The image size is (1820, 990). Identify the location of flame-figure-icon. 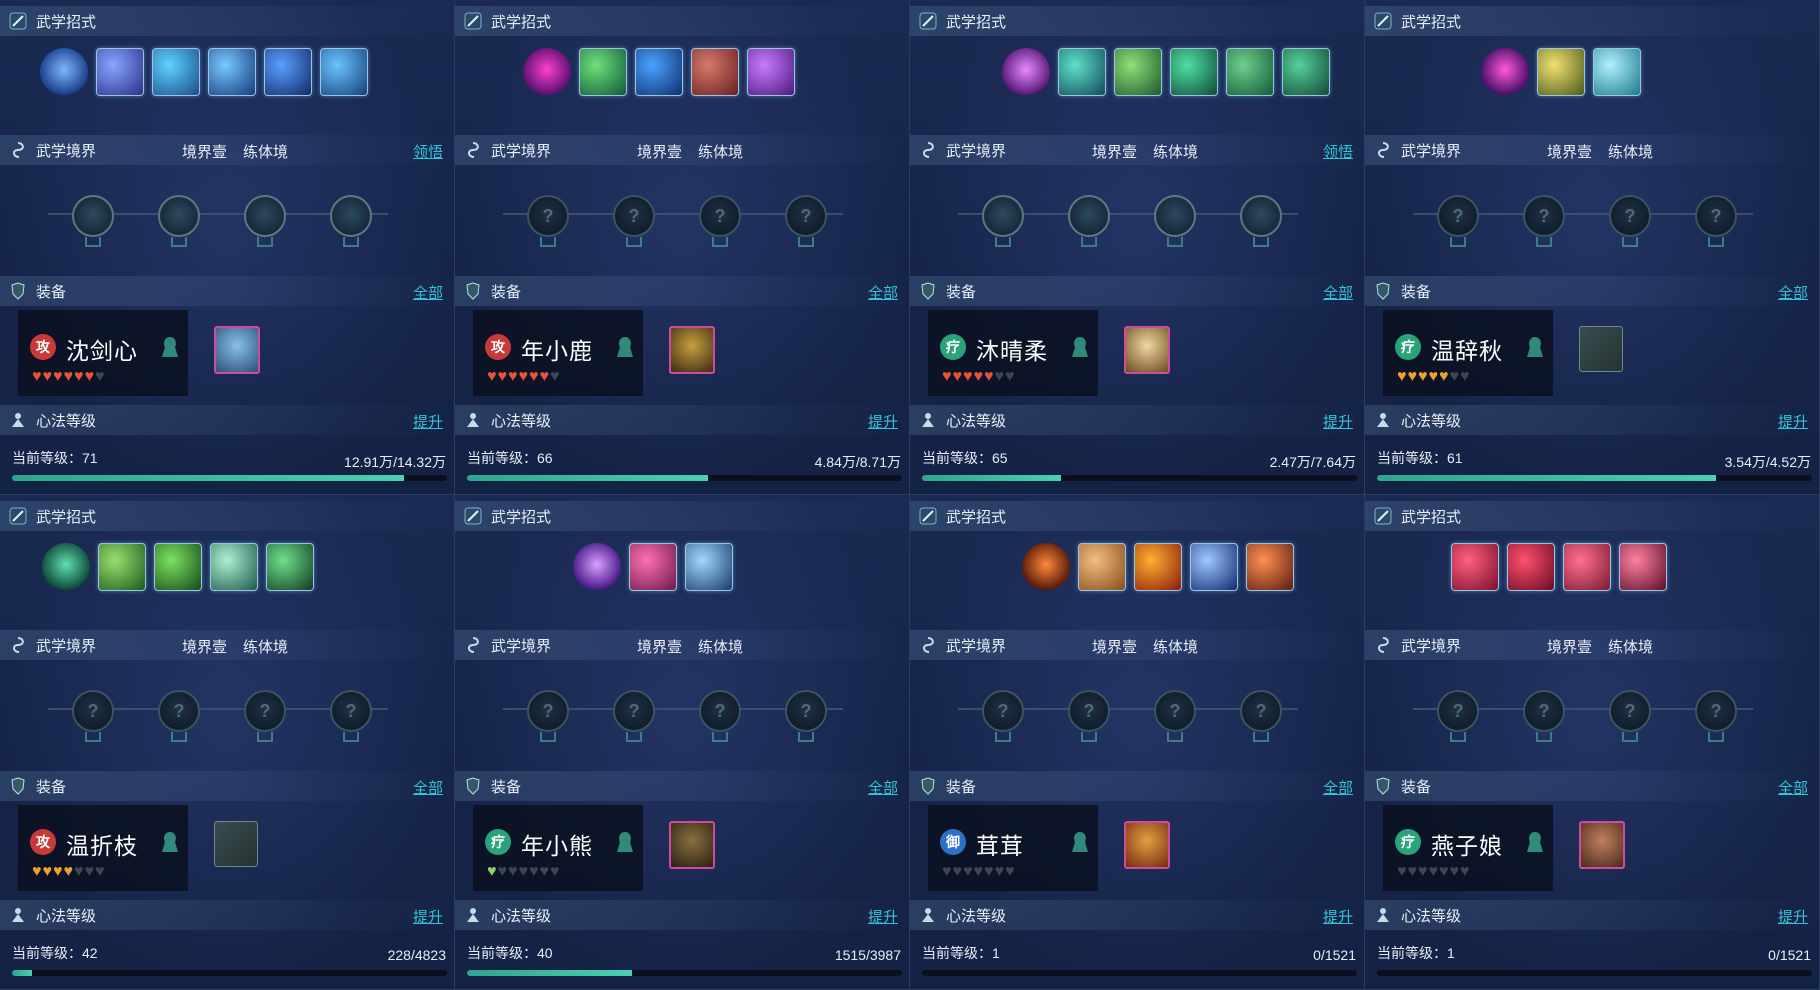
(1046, 567).